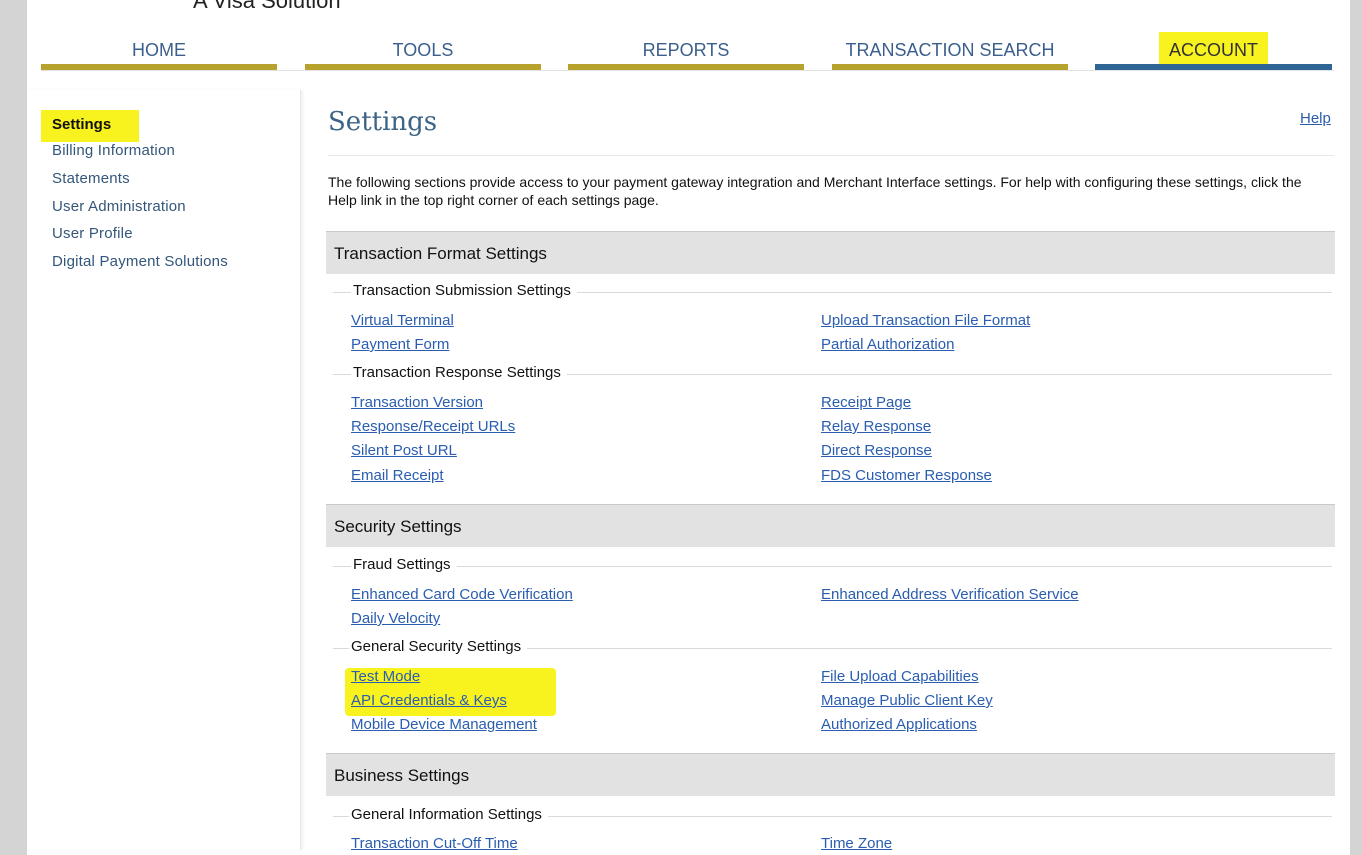 This screenshot has height=855, width=1362. What do you see at coordinates (832, 372) in the screenshot?
I see `group-header: Transaction Response Settings` at bounding box center [832, 372].